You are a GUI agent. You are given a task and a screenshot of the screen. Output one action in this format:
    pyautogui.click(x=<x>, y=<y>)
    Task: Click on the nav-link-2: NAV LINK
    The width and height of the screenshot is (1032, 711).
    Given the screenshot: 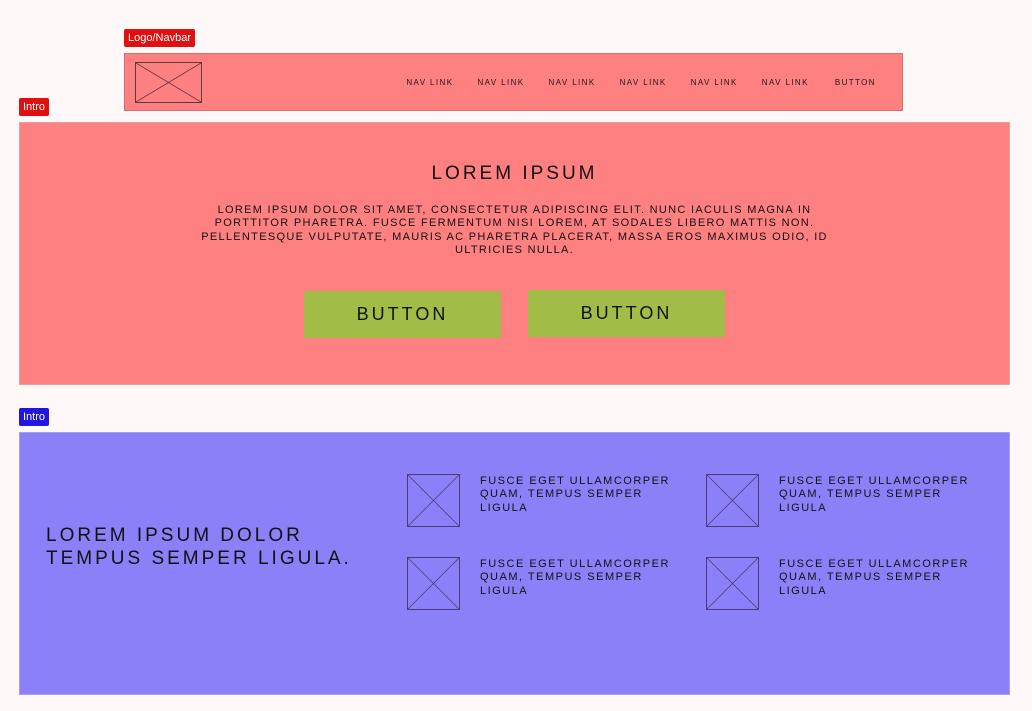 What is the action you would take?
    pyautogui.click(x=500, y=82)
    